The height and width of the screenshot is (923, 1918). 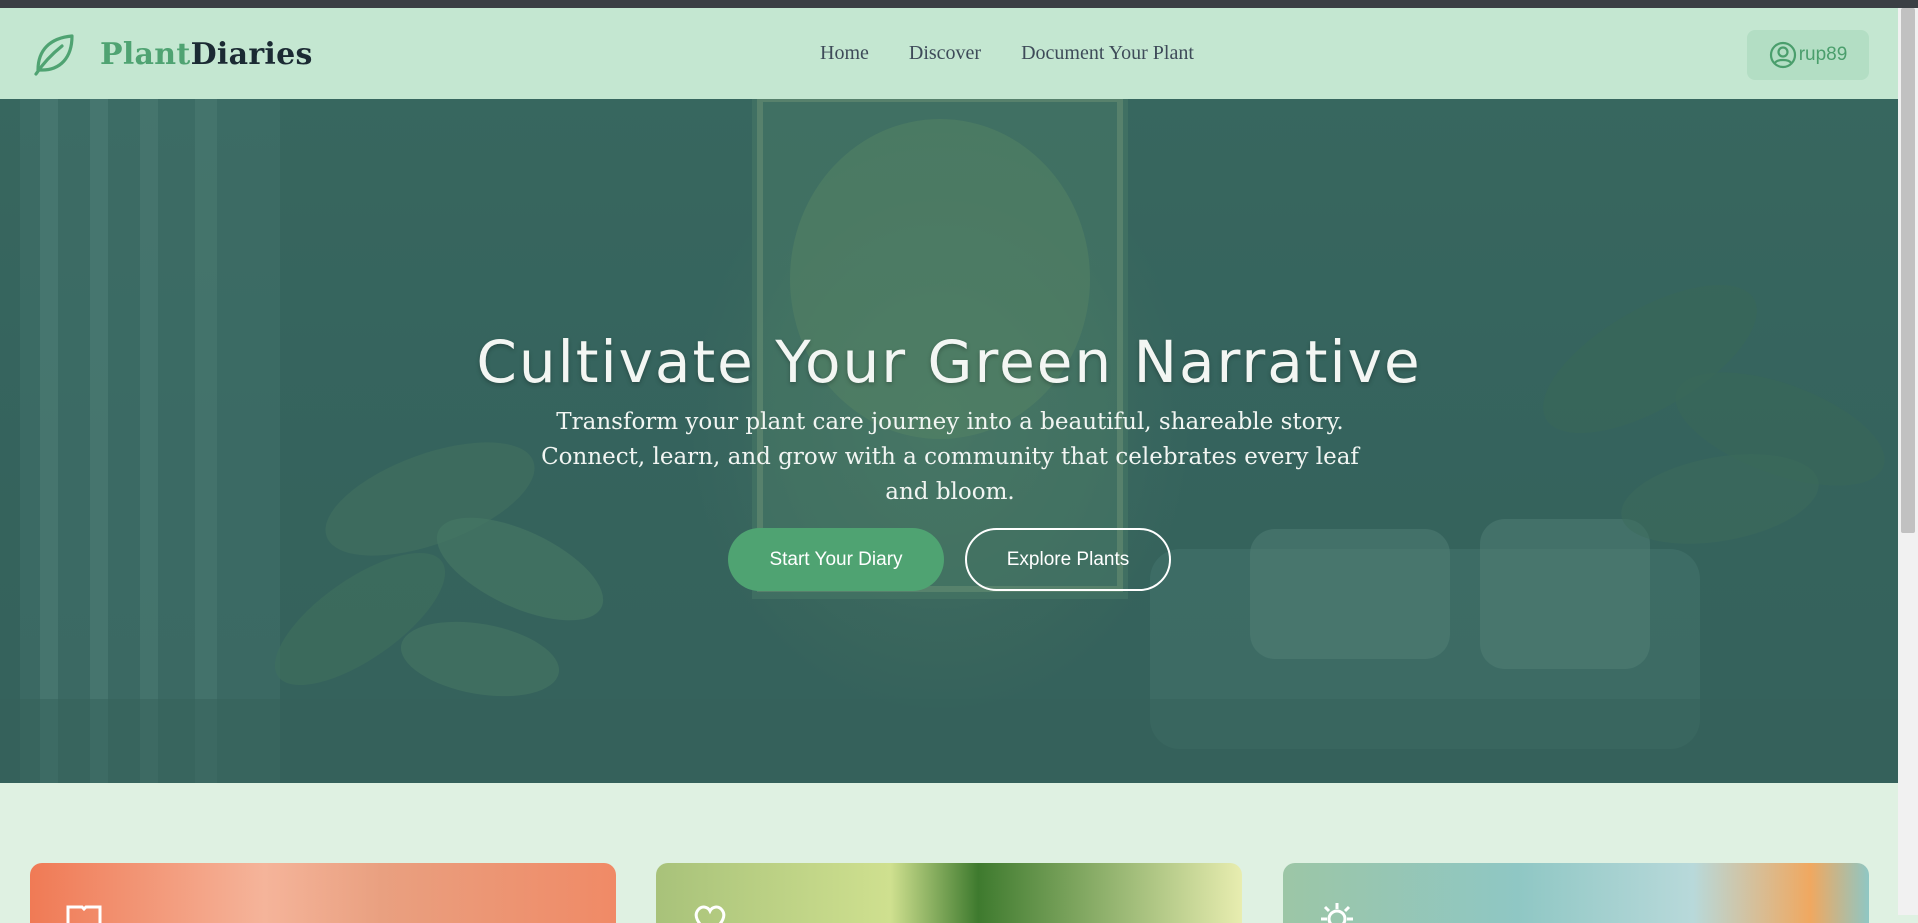 I want to click on feature-card-3-image, so click(x=1576, y=893).